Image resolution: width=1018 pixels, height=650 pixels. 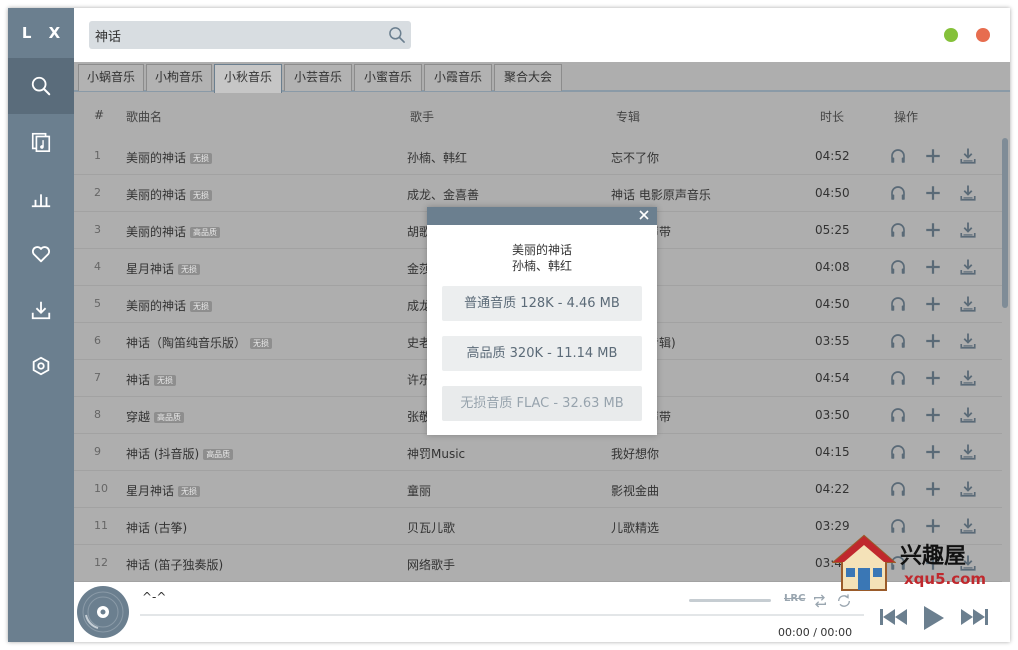 I want to click on tab-source-4: 小芸音乐, so click(x=318, y=77).